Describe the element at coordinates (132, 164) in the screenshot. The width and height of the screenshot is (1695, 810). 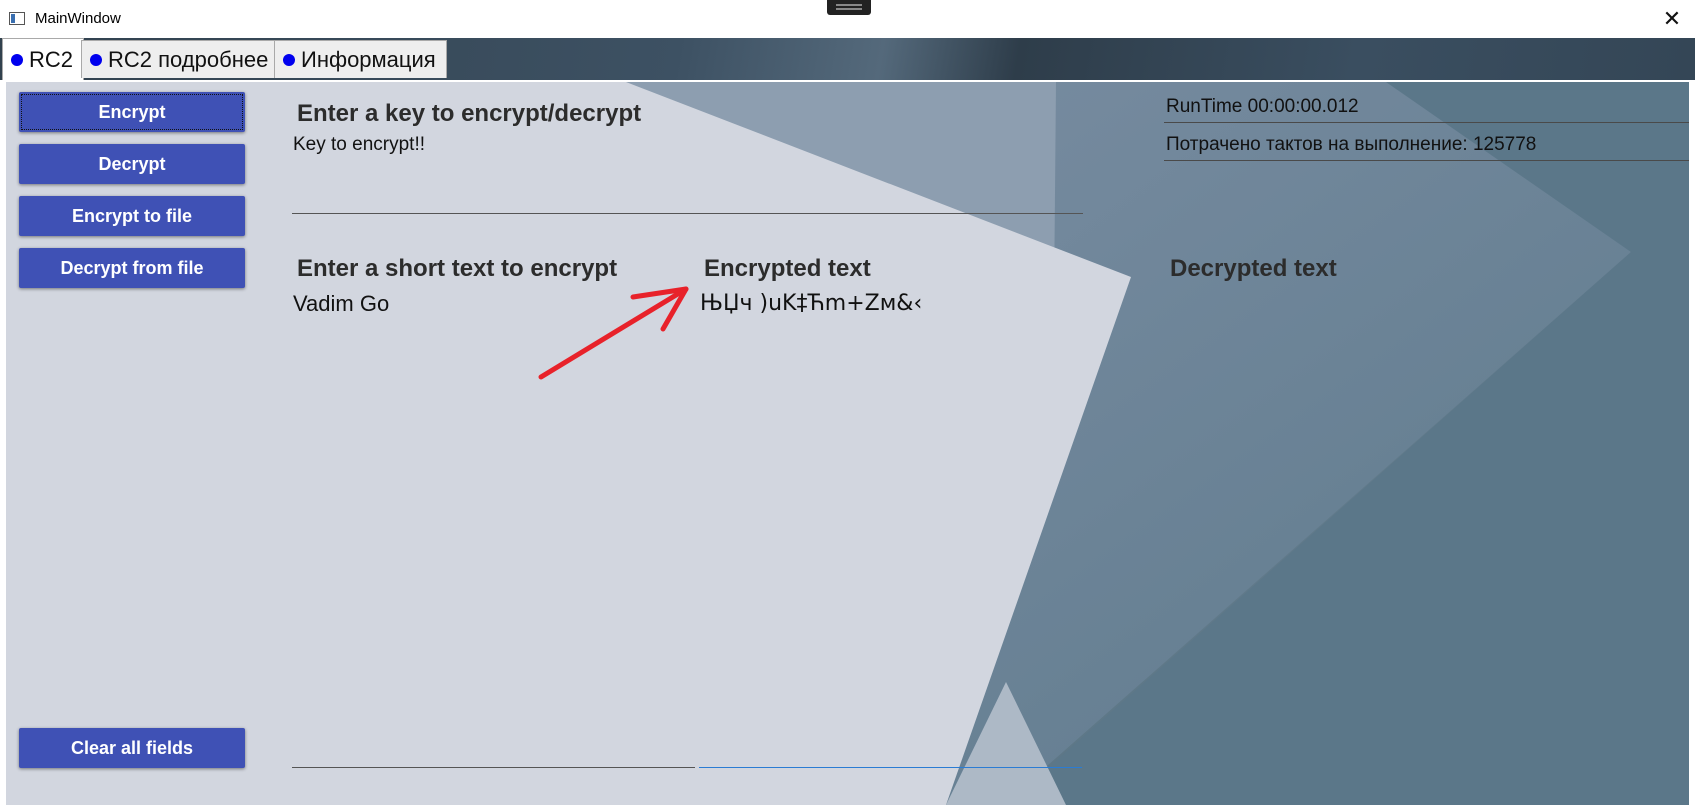
I see `decrypt-button: Decrypt` at that location.